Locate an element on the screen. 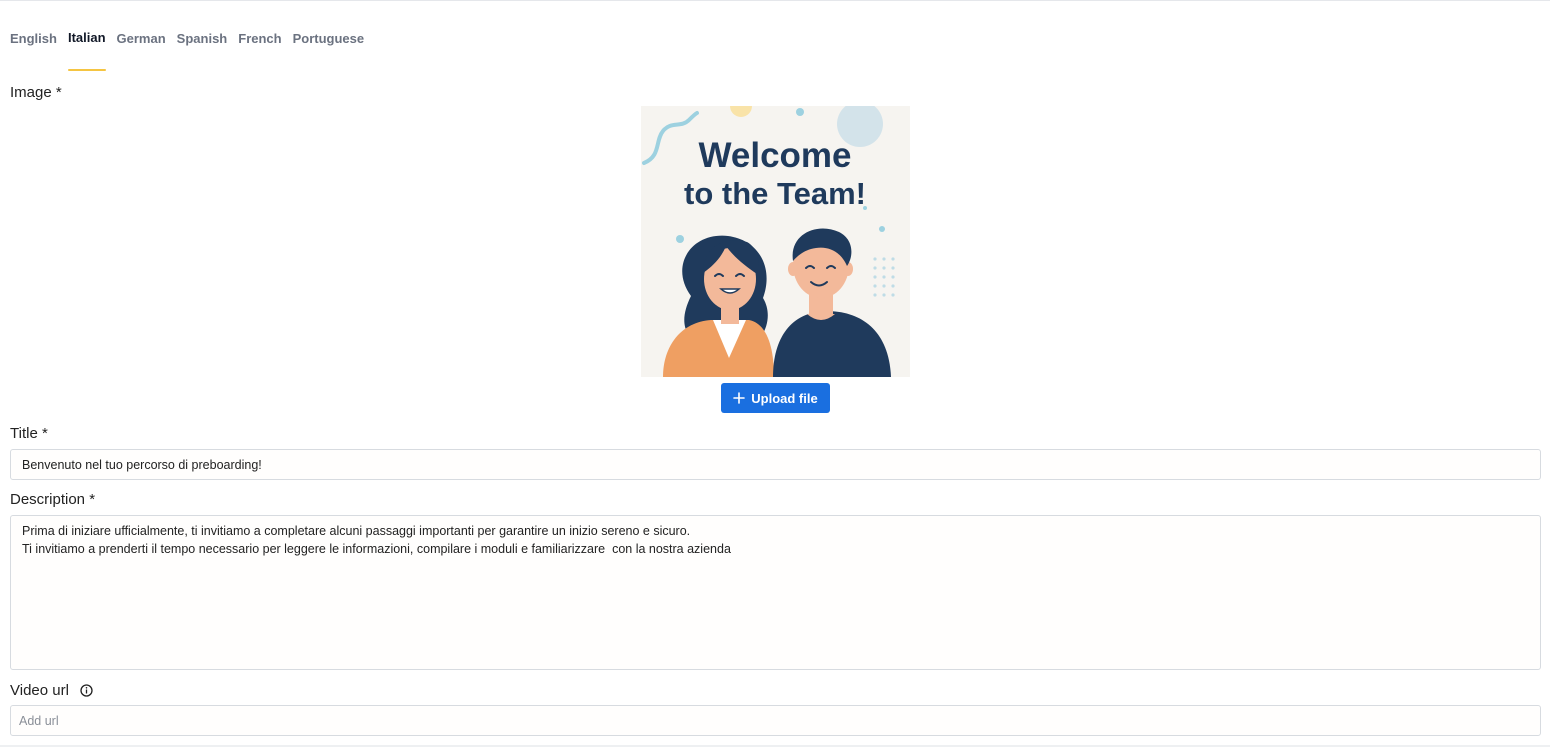 The image size is (1550, 747). preview-line1: Welcome is located at coordinates (774, 155).